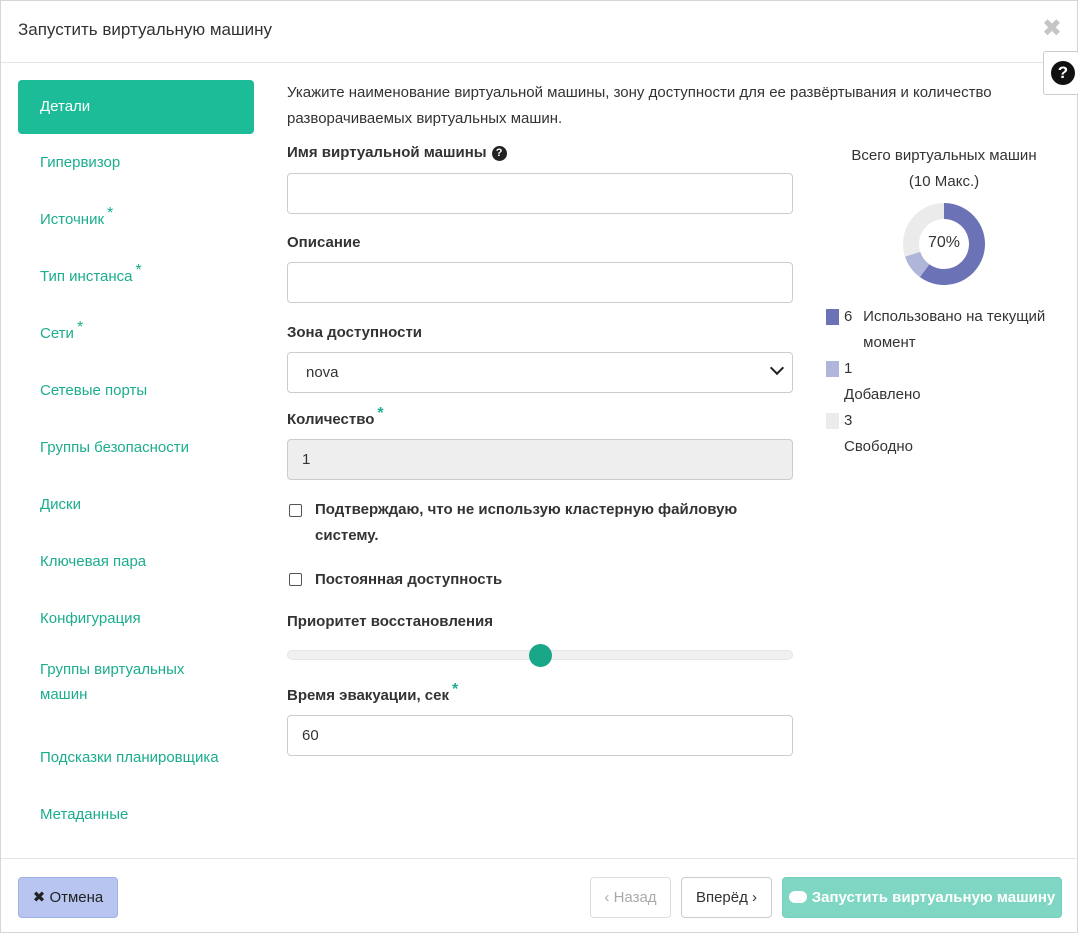  I want to click on step-hypervisor: Гипервизор, so click(136, 165).